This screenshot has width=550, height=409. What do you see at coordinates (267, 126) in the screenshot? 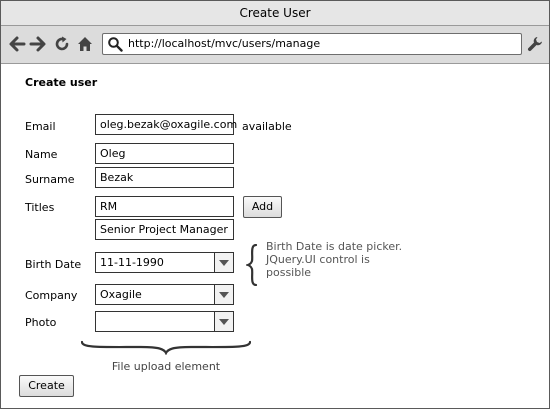
I see `email-availability-status: available` at bounding box center [267, 126].